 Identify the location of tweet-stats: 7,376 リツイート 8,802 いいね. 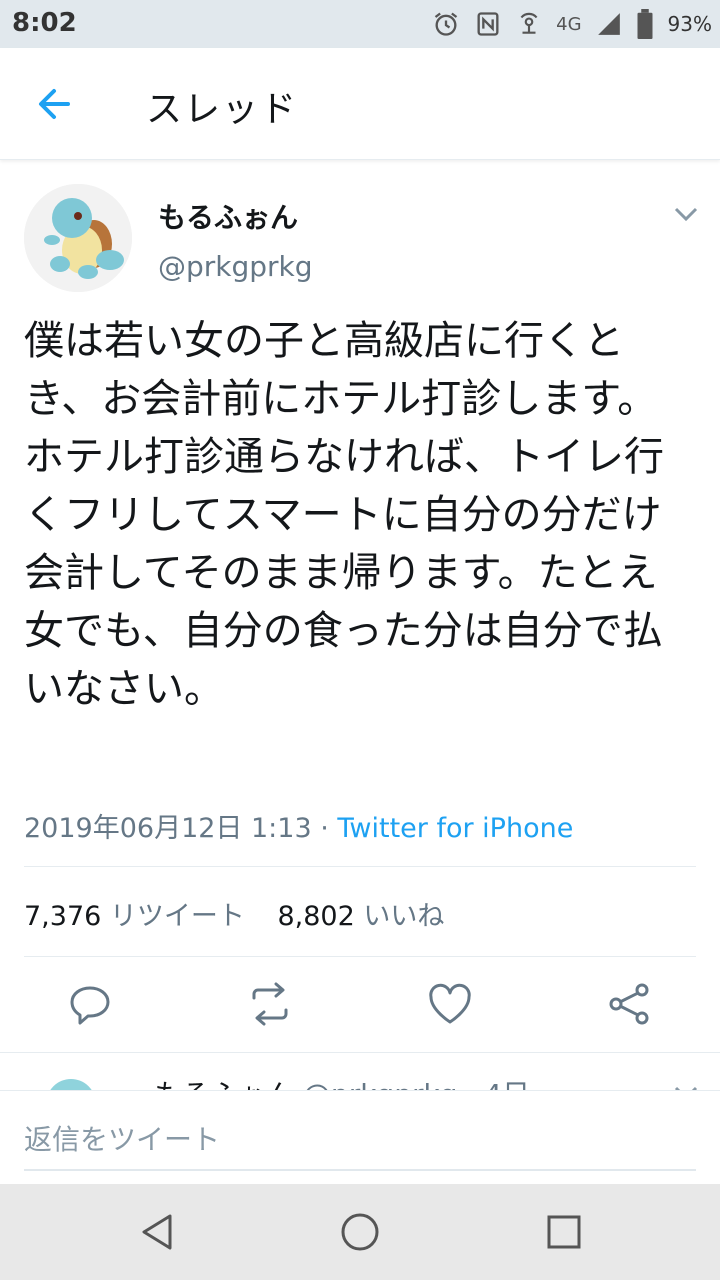
(234, 913).